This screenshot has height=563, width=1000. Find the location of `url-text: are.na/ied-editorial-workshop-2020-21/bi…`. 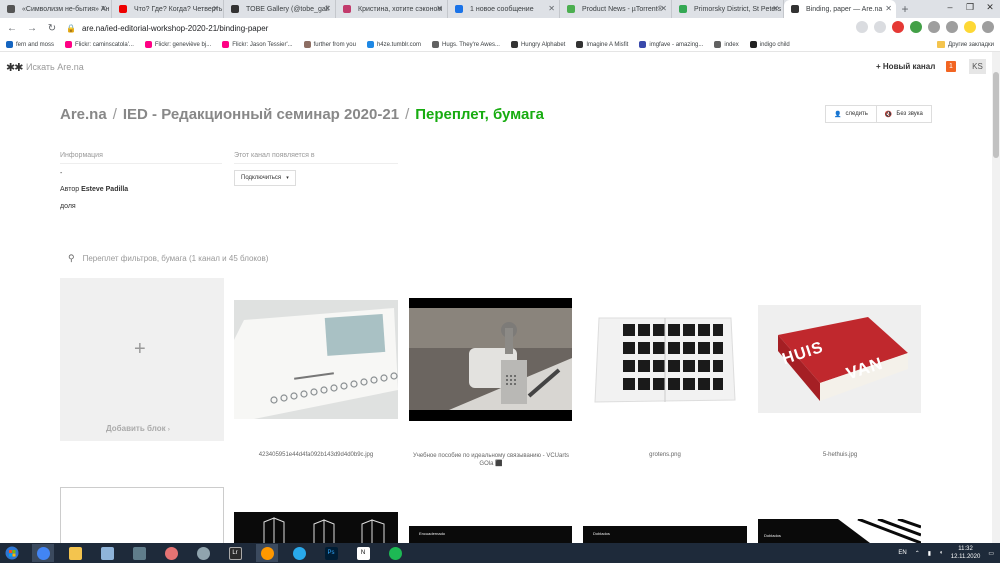

url-text: are.na/ied-editorial-workshop-2020-21/bi… is located at coordinates (175, 28).